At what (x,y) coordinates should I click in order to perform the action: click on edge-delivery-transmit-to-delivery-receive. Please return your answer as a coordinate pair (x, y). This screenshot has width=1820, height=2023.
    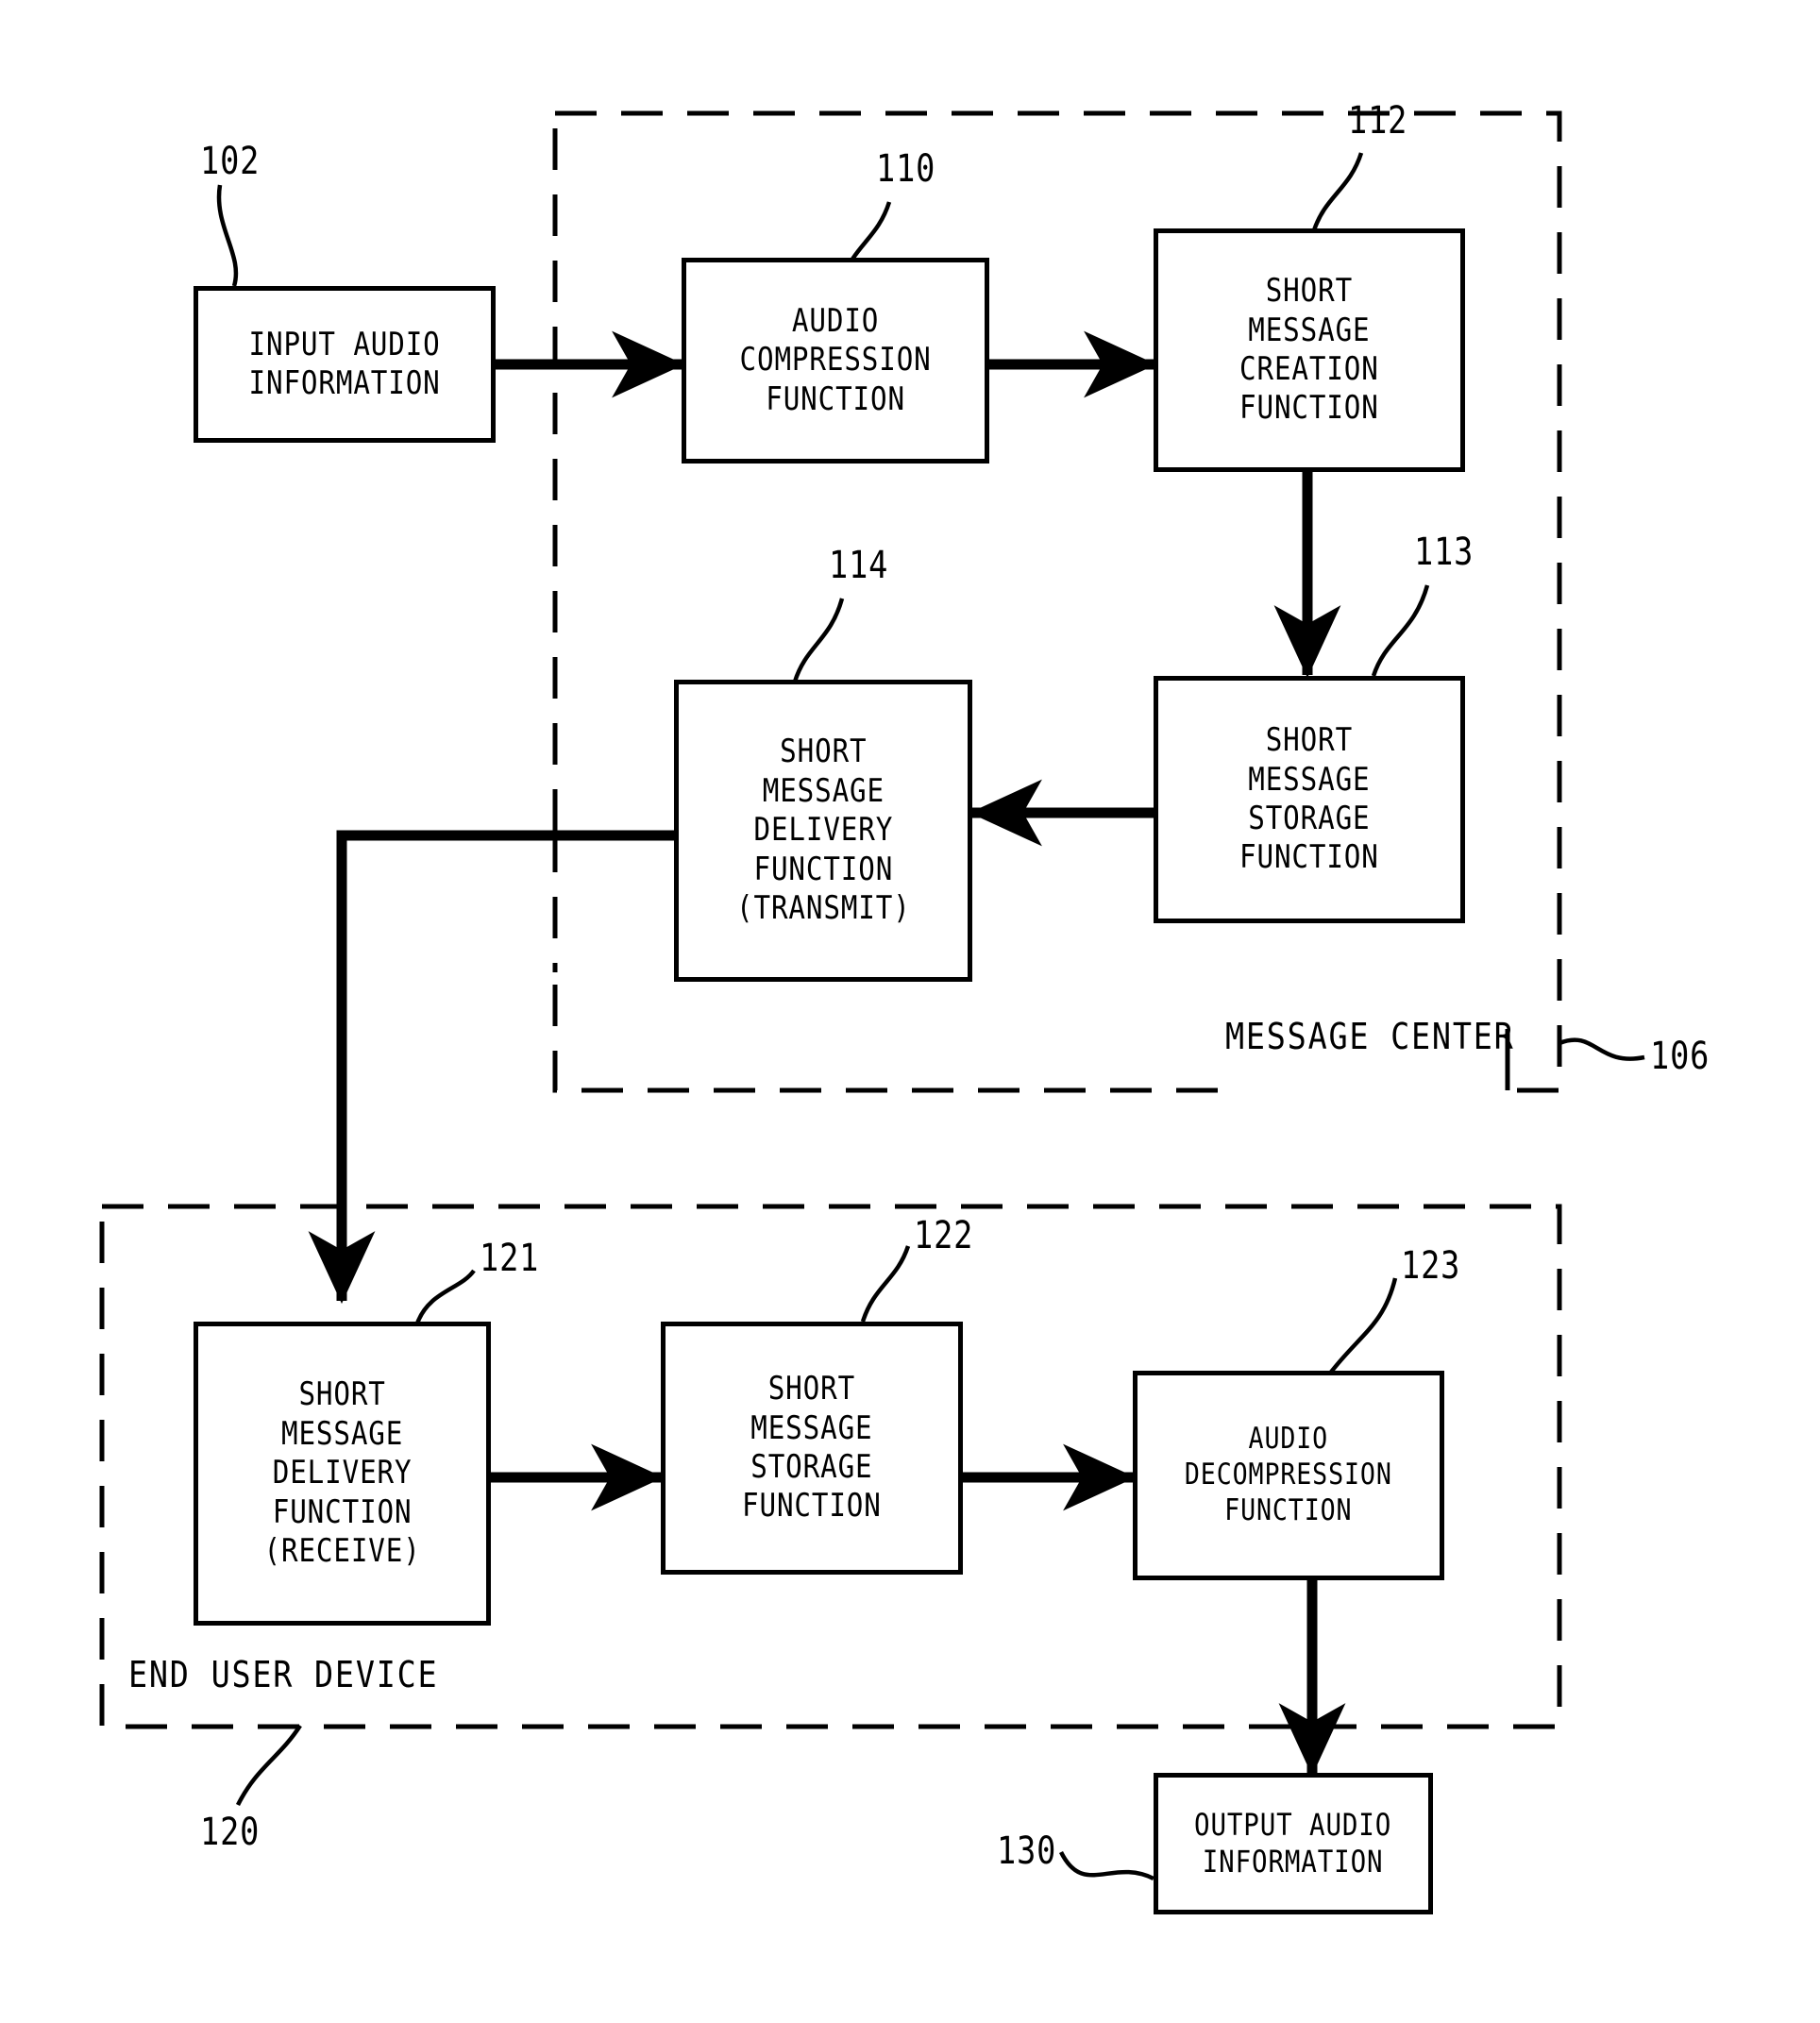
    Looking at the image, I should click on (493, 1067).